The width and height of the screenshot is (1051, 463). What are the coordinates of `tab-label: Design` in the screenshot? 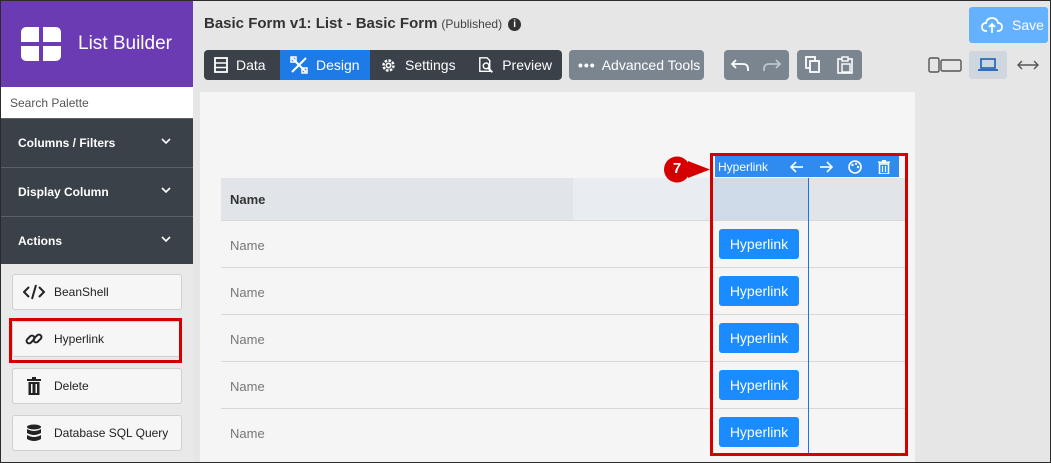 It's located at (338, 65).